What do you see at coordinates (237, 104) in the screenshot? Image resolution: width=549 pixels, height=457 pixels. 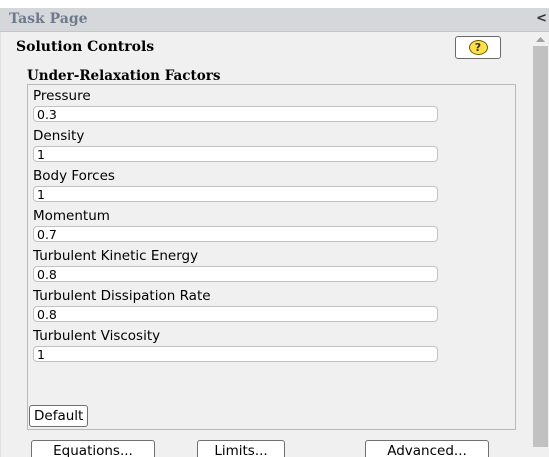 I see `field-pressure: Pressure` at bounding box center [237, 104].